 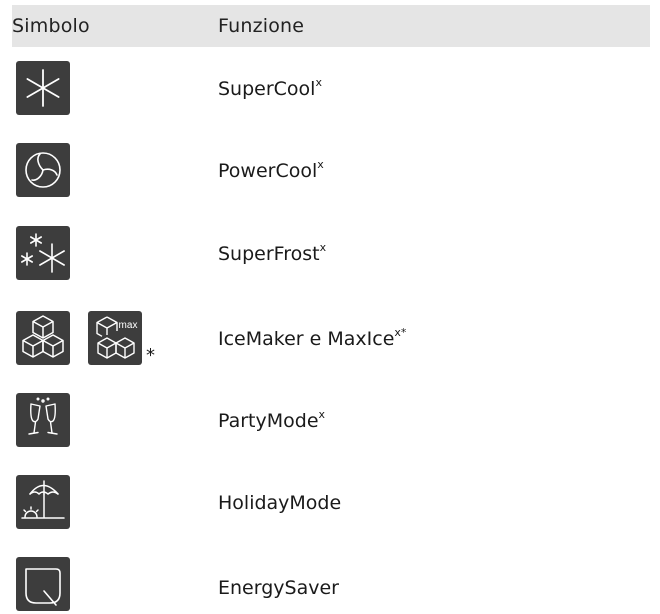 I want to click on row-label: SuperFrostx, so click(x=272, y=252).